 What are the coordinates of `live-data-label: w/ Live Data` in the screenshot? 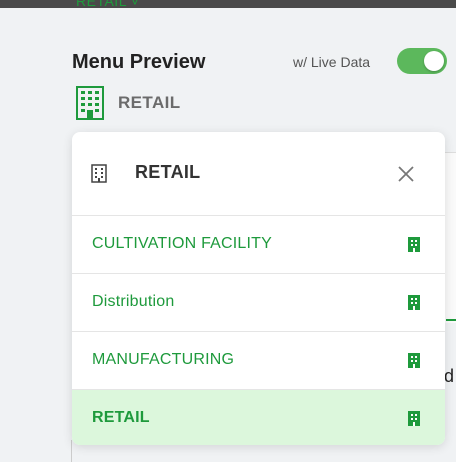 It's located at (332, 62).